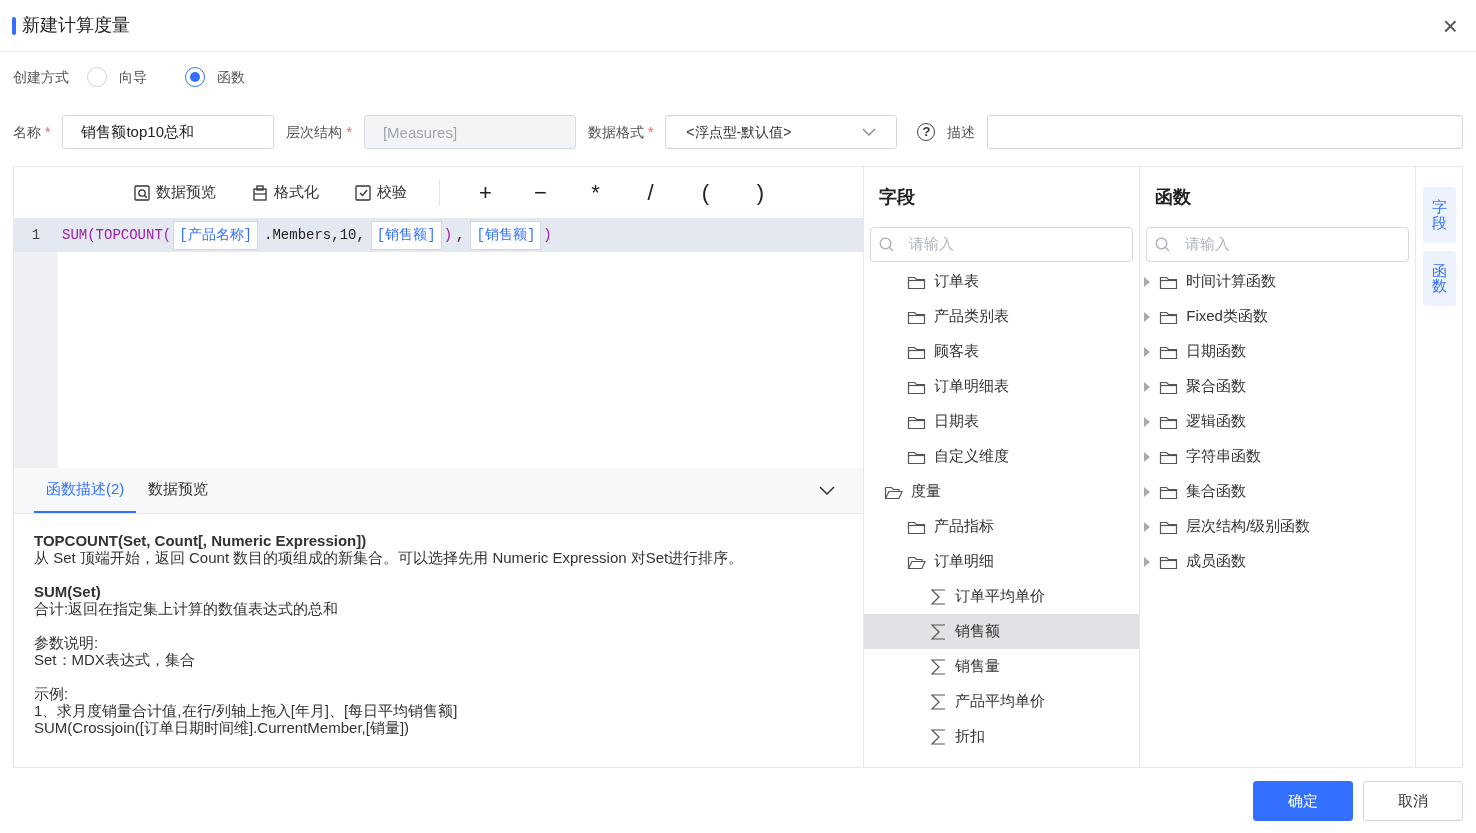 This screenshot has width=1476, height=833. I want to click on tree-item: 产品指标, so click(1002, 526).